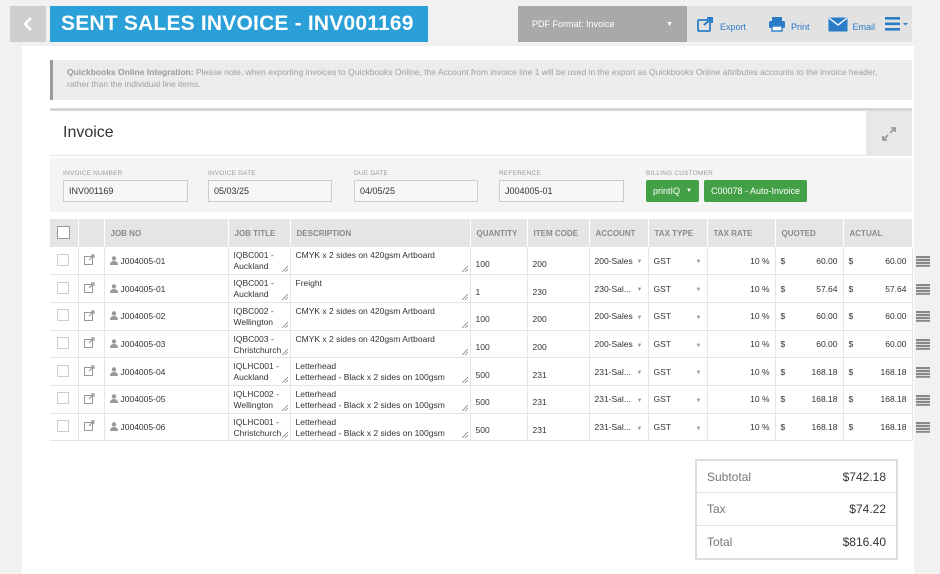 Image resolution: width=940 pixels, height=574 pixels. I want to click on menu-button, so click(897, 24).